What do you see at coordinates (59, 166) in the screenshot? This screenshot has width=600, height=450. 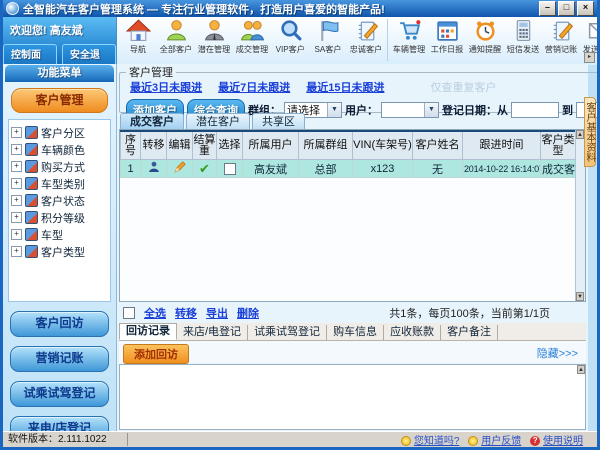 I see `tree-item-purchase-method: + 购买方式` at bounding box center [59, 166].